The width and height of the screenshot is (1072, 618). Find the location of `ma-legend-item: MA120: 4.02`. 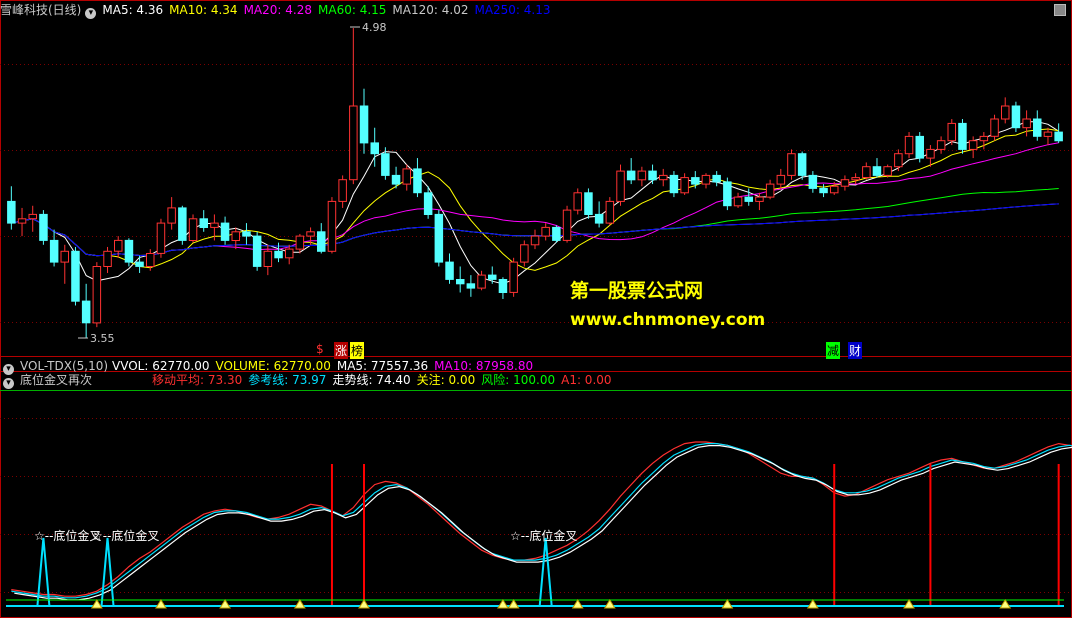

ma-legend-item: MA120: 4.02 is located at coordinates (430, 10).